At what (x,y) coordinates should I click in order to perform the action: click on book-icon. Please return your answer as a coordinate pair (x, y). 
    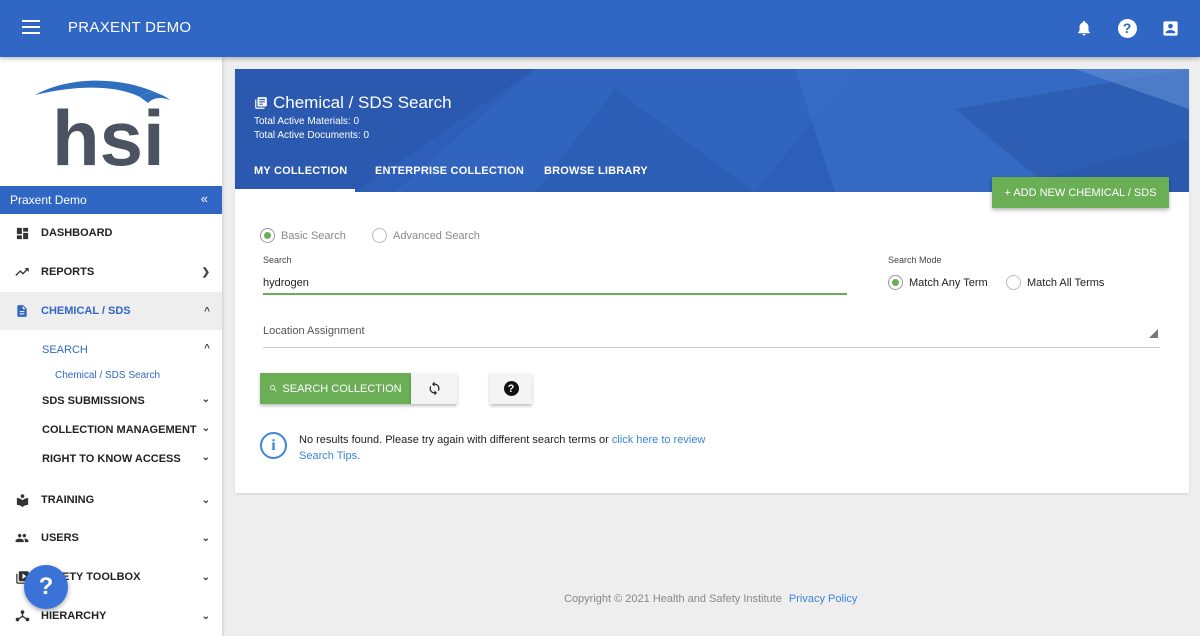
    Looking at the image, I should click on (22, 500).